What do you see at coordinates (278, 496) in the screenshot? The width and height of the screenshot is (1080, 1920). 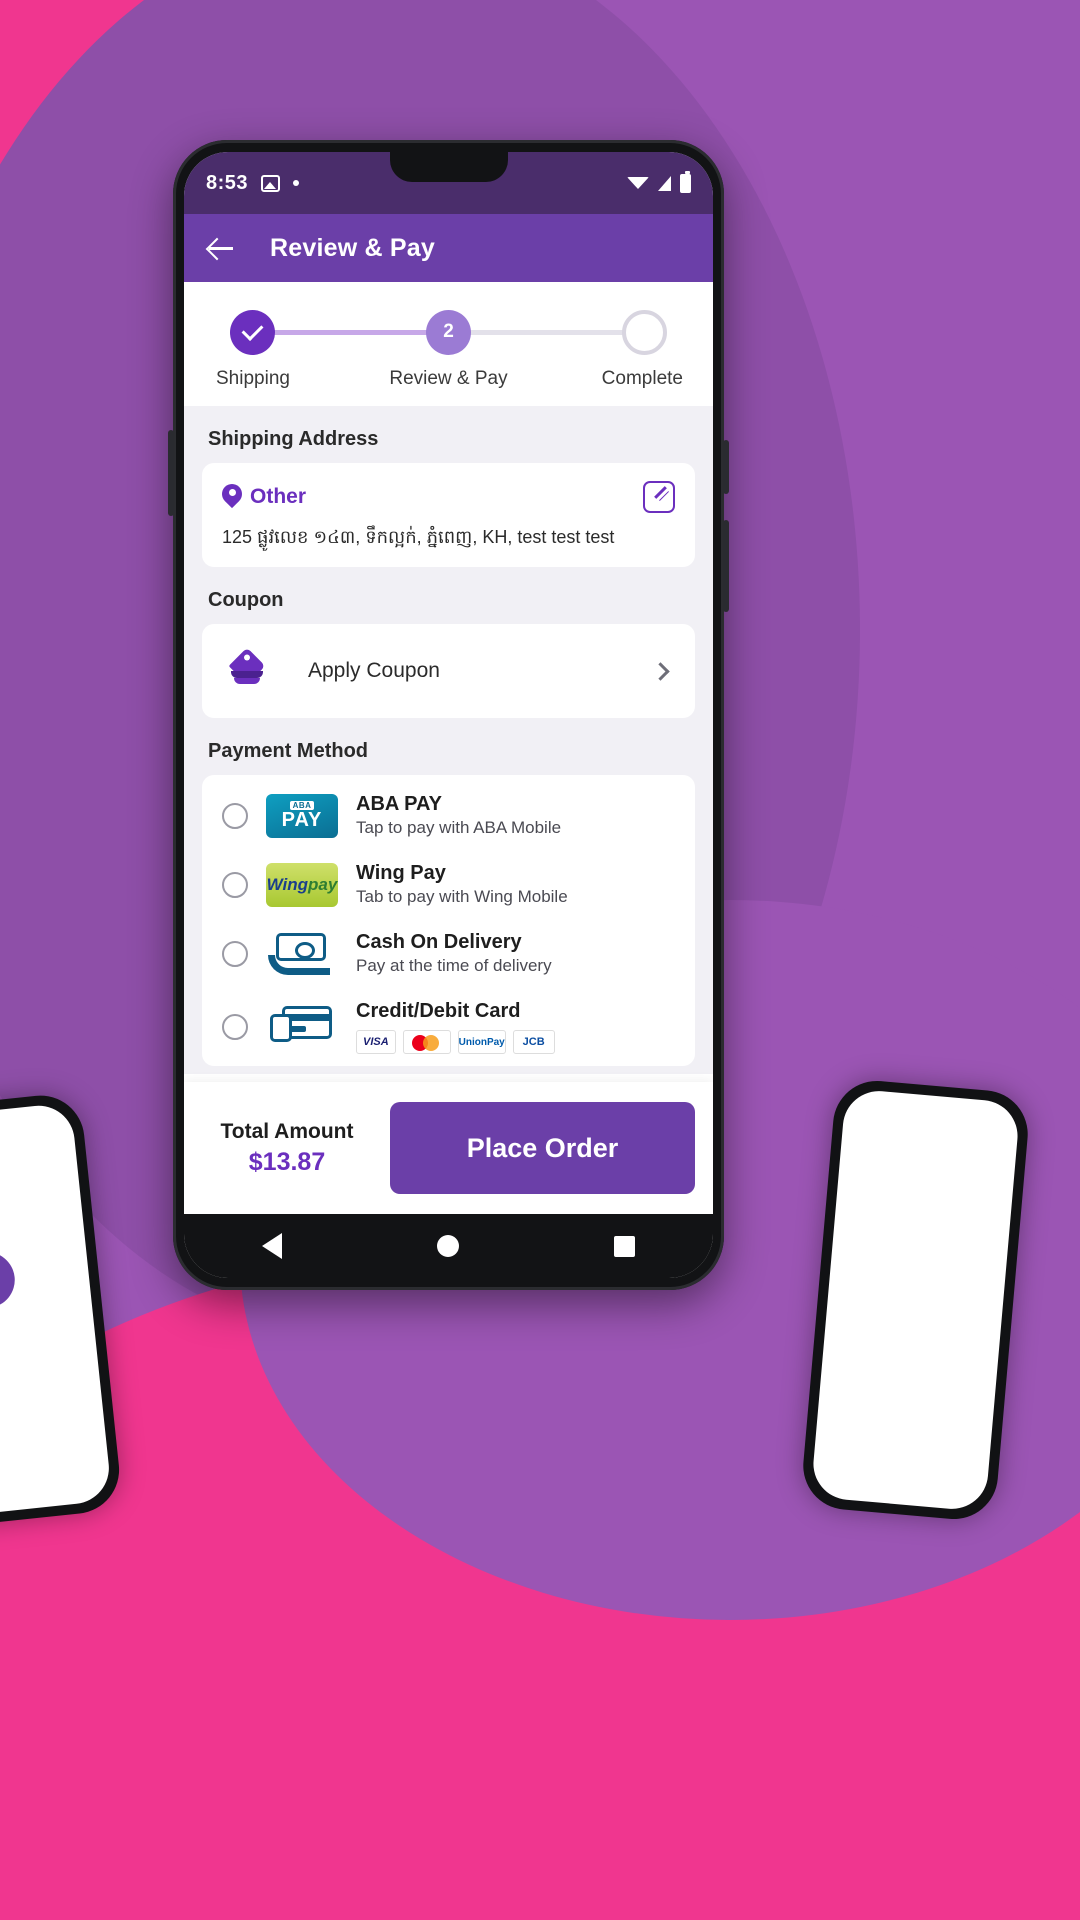 I see `address-label: Other` at bounding box center [278, 496].